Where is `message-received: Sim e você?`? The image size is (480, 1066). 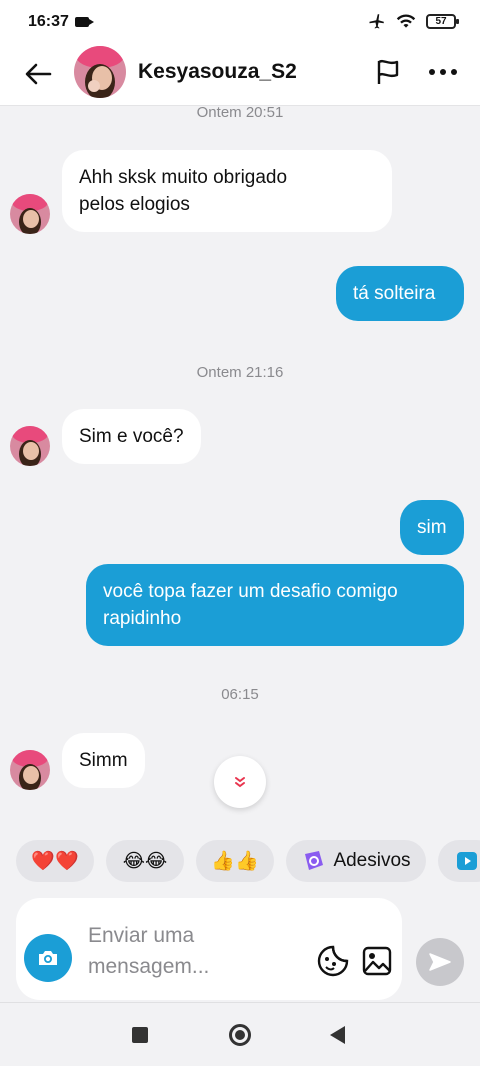
message-received: Sim e você? is located at coordinates (131, 436).